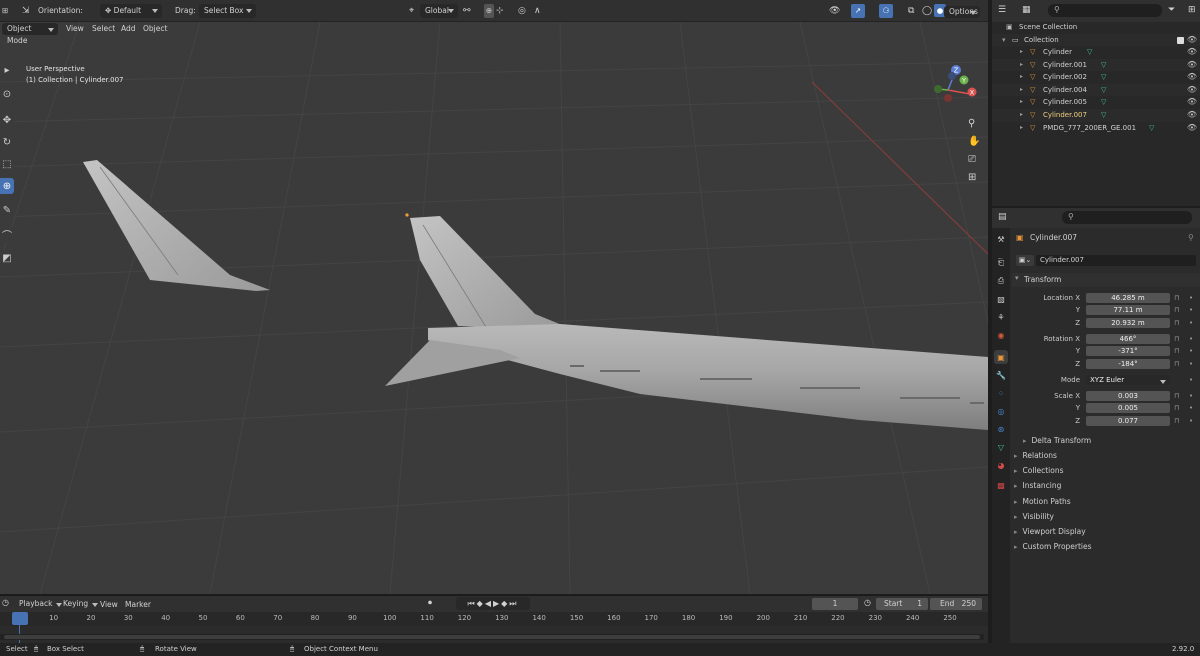 The height and width of the screenshot is (656, 1200). I want to click on falloff-icon: ∧, so click(537, 11).